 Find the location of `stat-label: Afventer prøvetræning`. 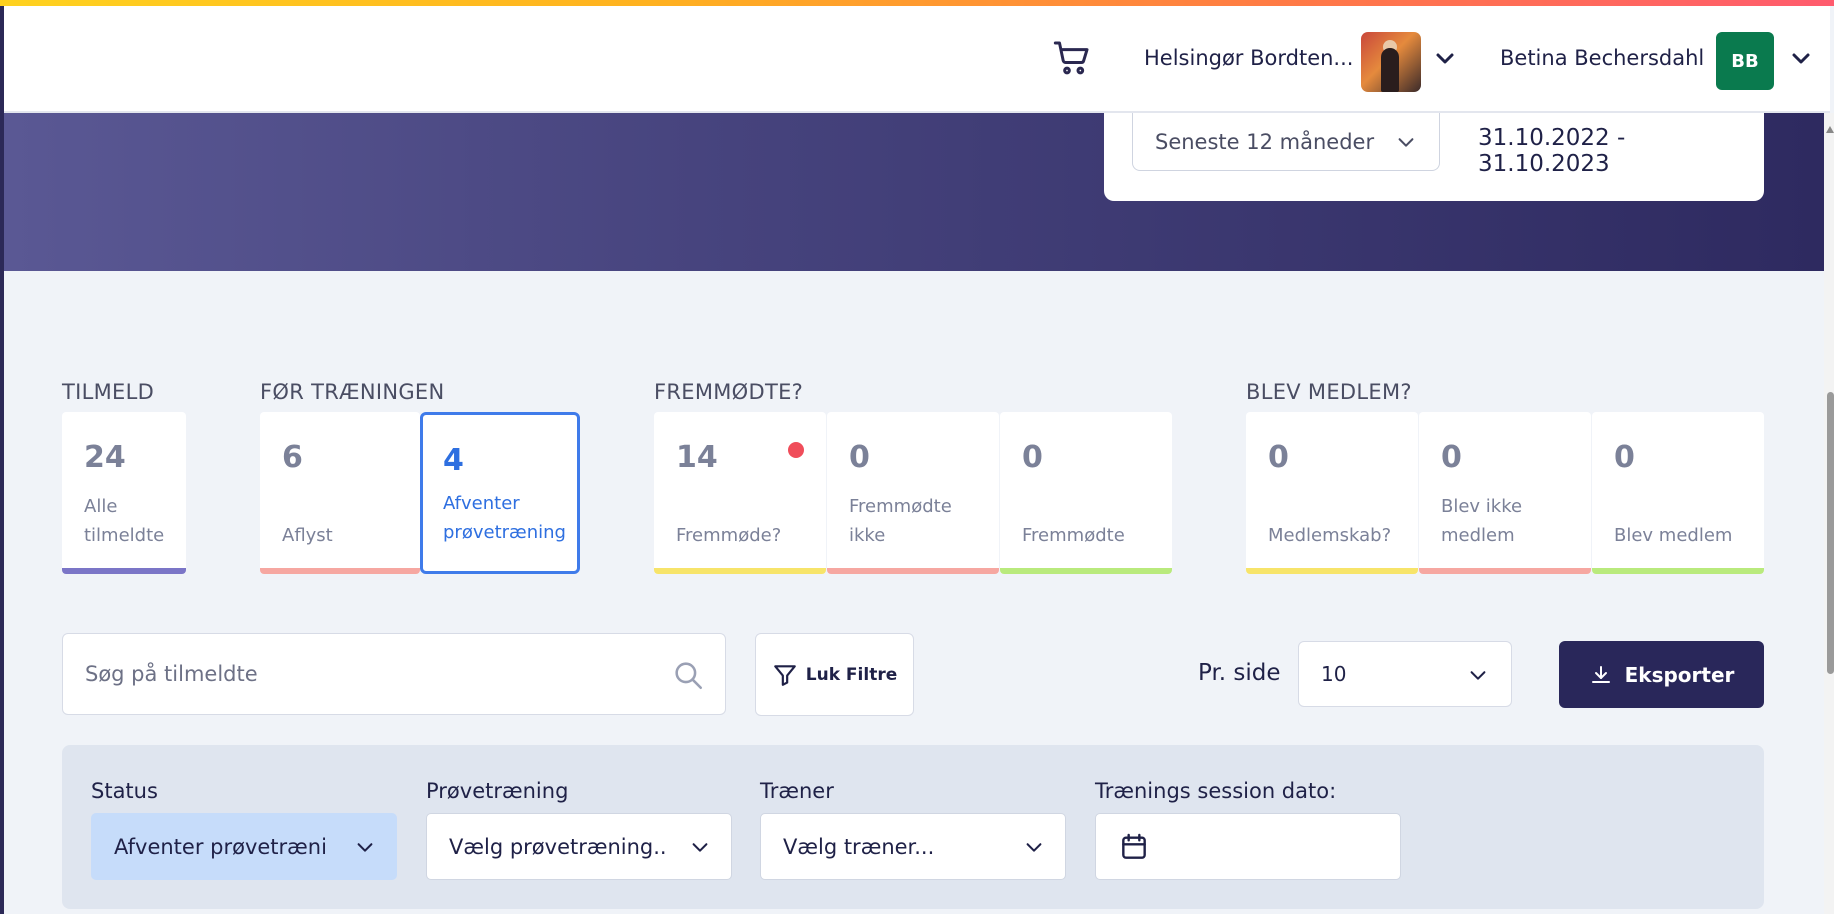

stat-label: Afventer prøvetræning is located at coordinates (504, 518).